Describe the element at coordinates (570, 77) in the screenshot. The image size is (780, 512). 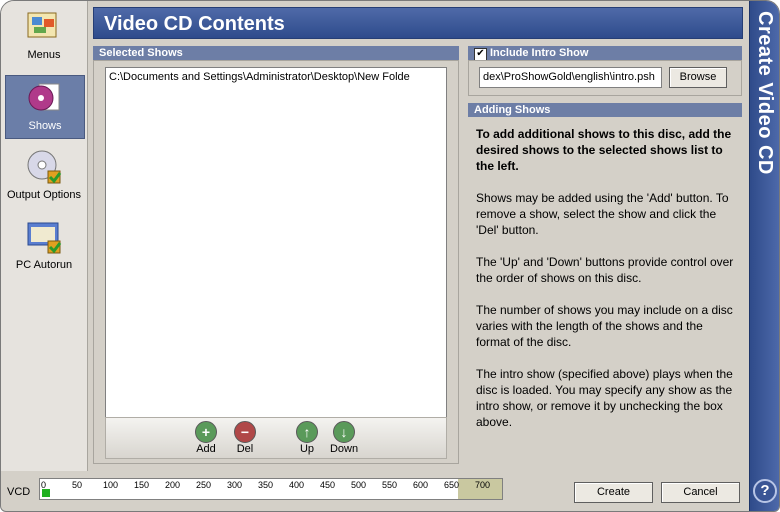
I see `intro-path-field: dex\ProShowGold\english\intro.psh` at that location.